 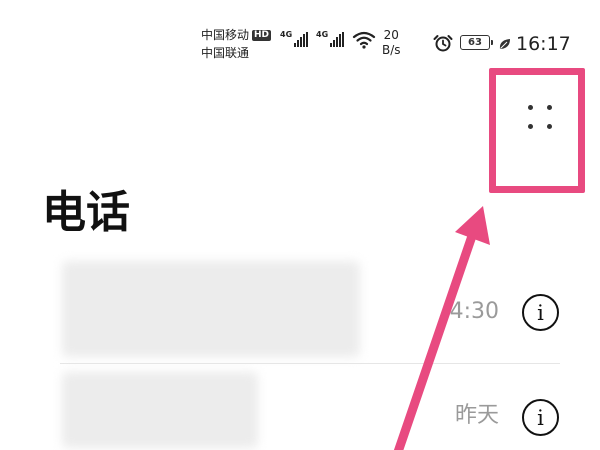 What do you see at coordinates (225, 53) in the screenshot?
I see `carrier-secondary: 中国联通` at bounding box center [225, 53].